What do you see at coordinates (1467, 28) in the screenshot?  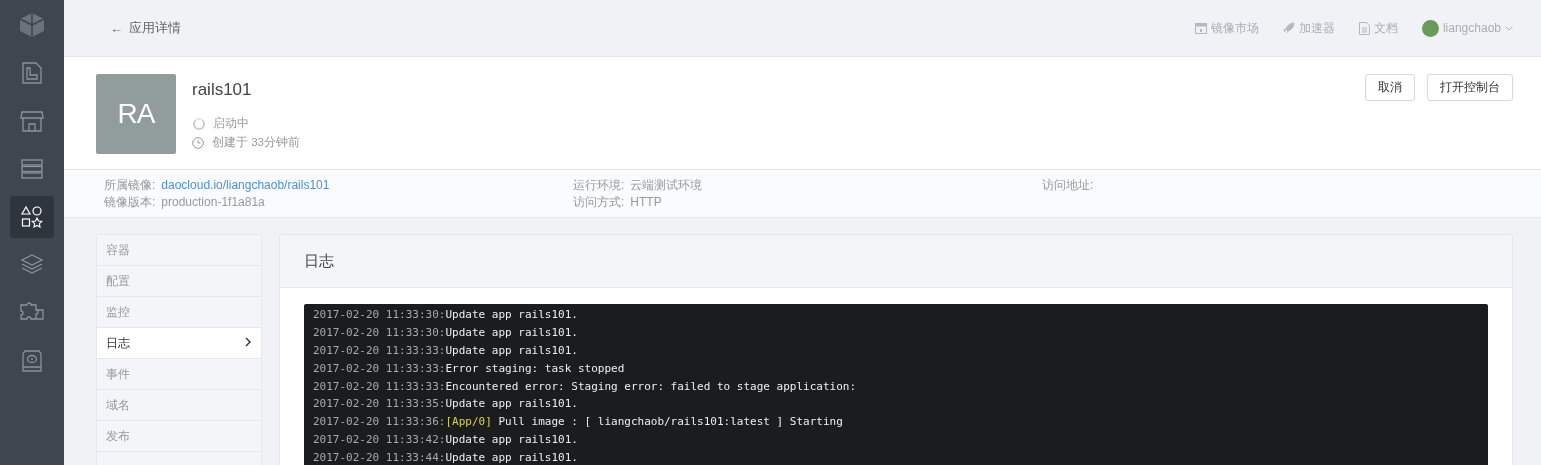 I see `user-menu: liangchaob` at bounding box center [1467, 28].